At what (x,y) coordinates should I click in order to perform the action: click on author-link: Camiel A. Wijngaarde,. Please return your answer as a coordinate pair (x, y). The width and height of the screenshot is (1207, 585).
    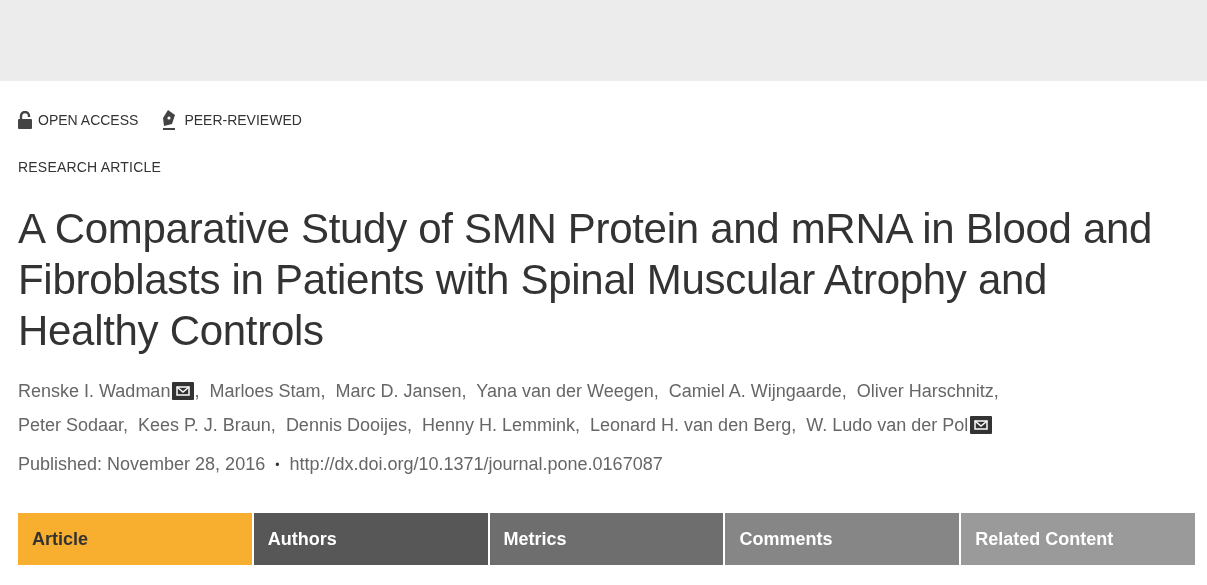
    Looking at the image, I should click on (757, 391).